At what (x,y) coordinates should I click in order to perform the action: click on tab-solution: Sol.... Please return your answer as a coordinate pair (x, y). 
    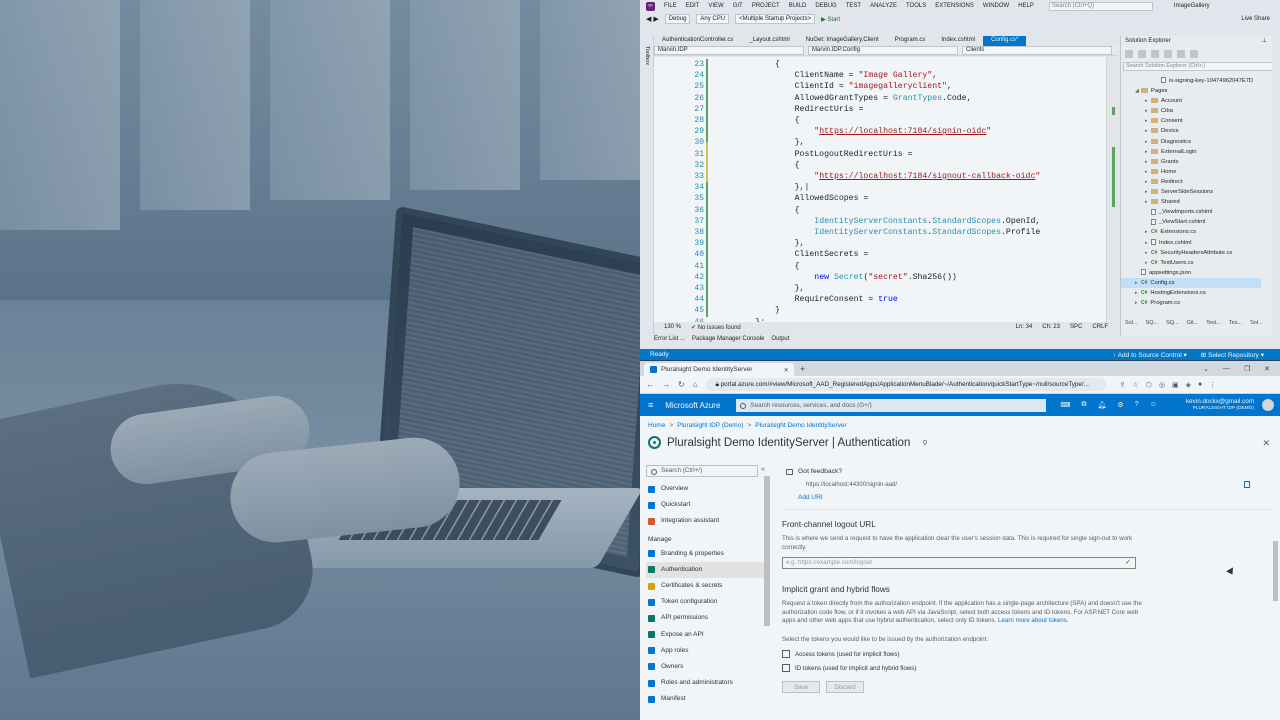
    Looking at the image, I should click on (1131, 325).